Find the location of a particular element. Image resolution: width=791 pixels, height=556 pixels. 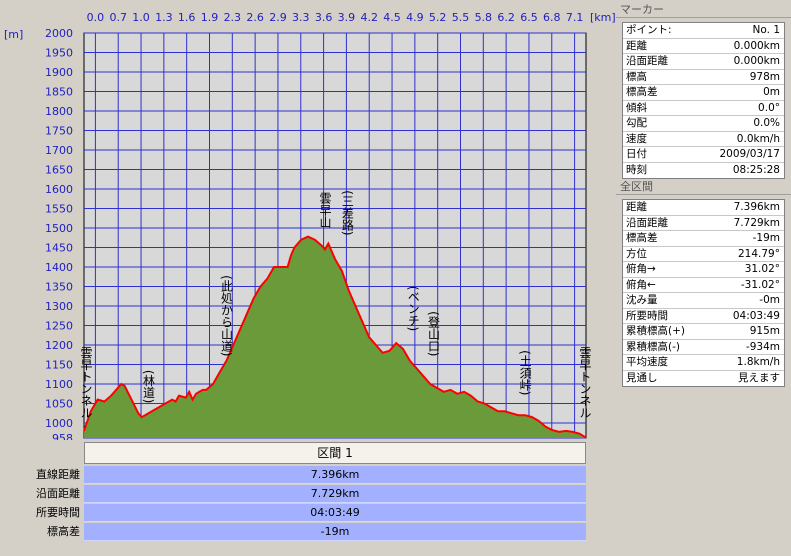

y-tick-label: 1550 is located at coordinates (59, 209).